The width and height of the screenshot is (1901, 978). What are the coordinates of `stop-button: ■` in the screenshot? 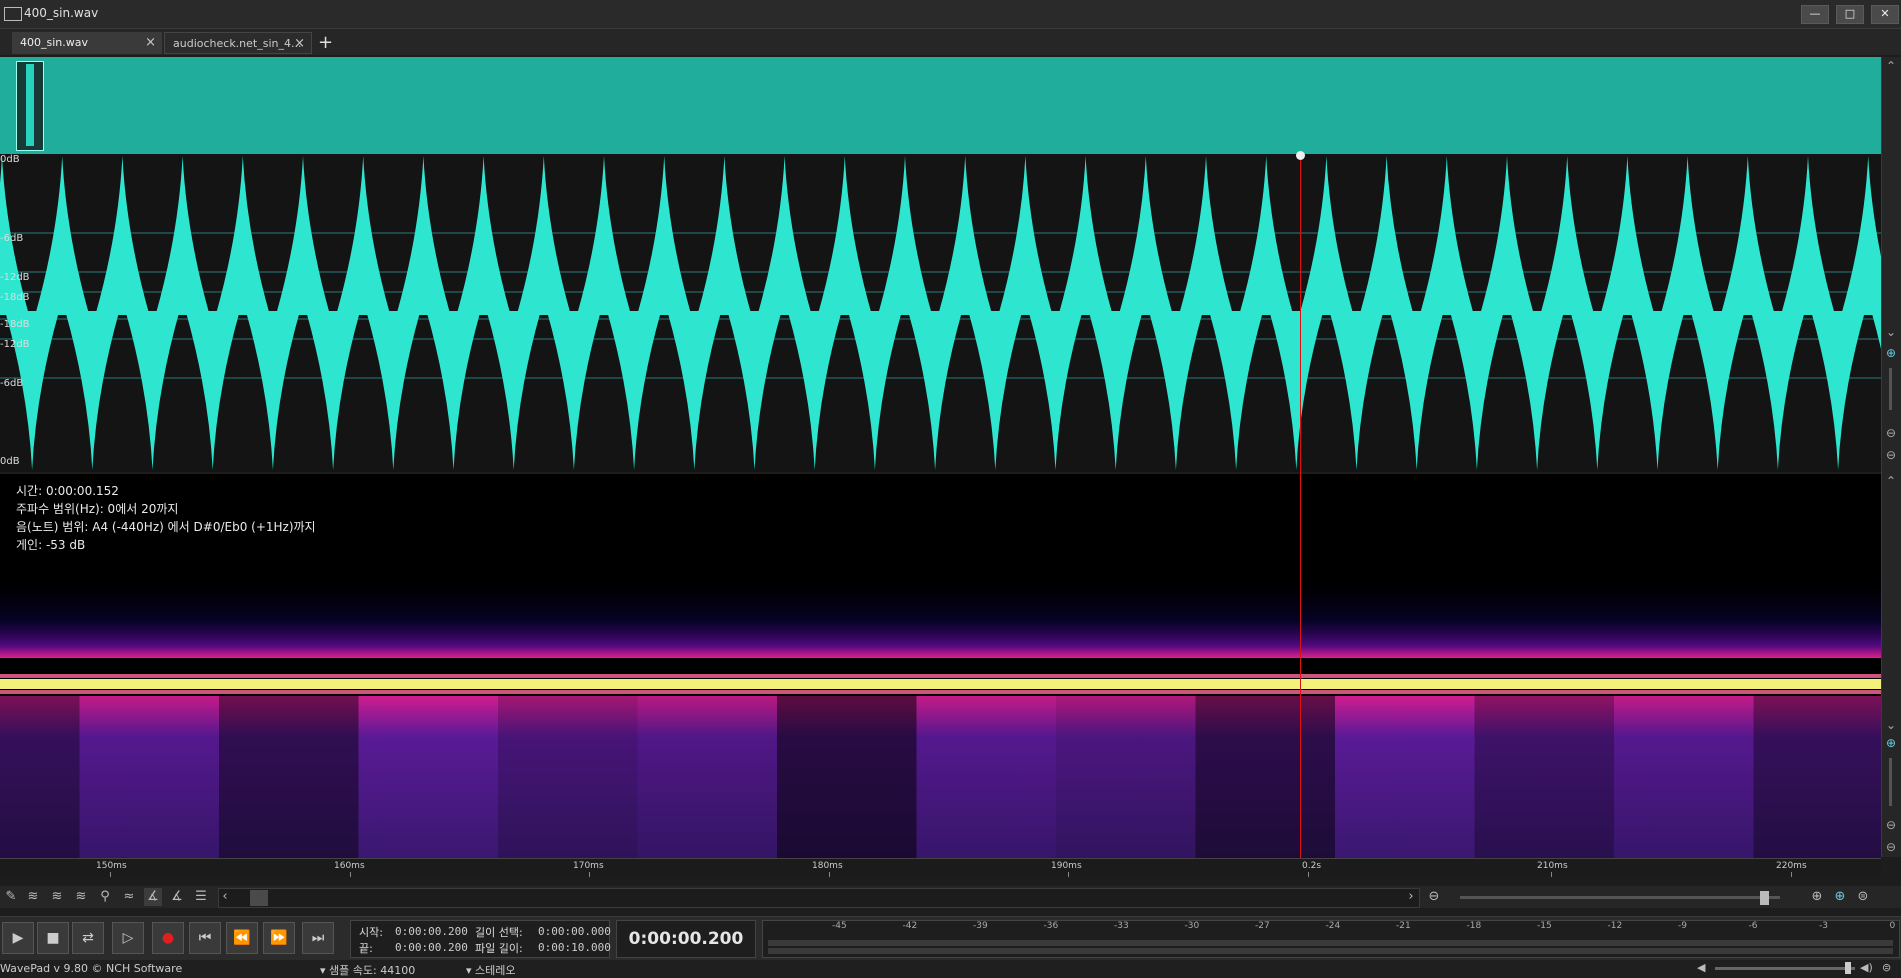 It's located at (53, 938).